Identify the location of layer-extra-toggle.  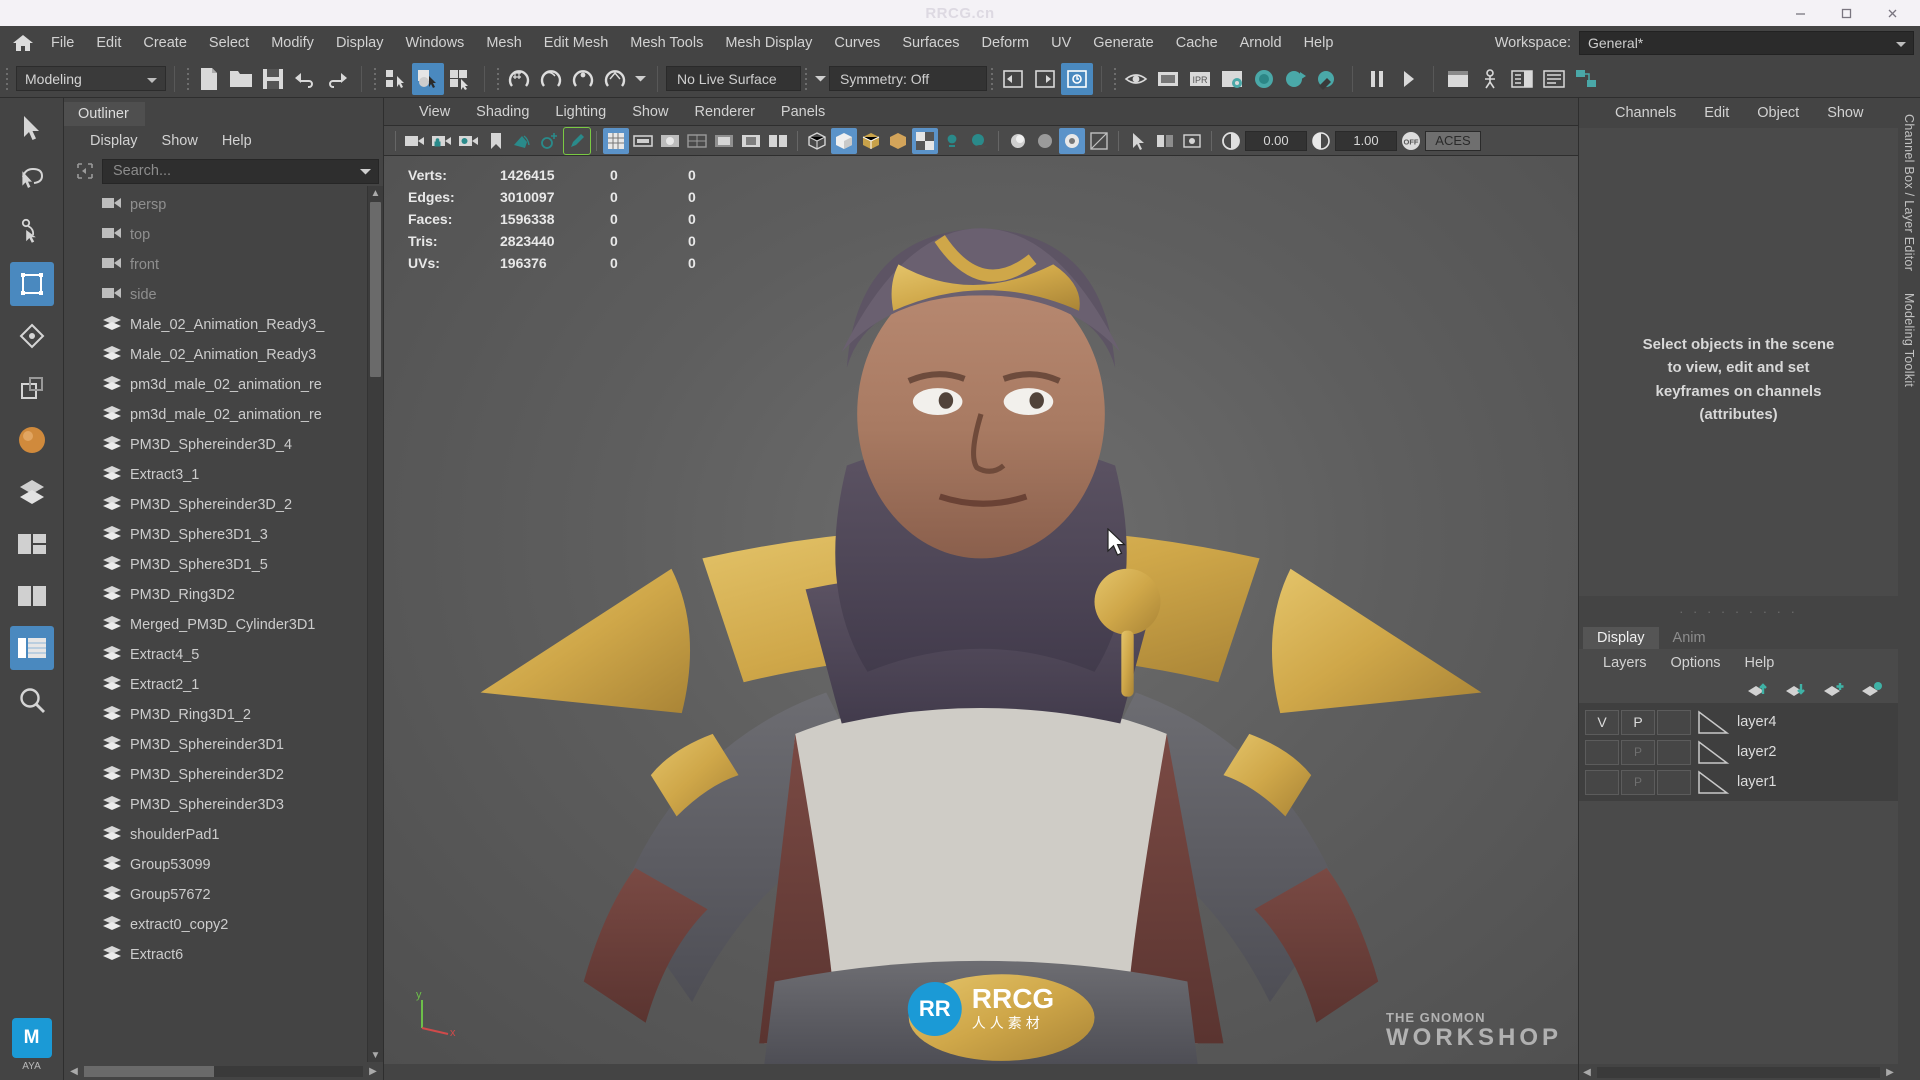
(1674, 752).